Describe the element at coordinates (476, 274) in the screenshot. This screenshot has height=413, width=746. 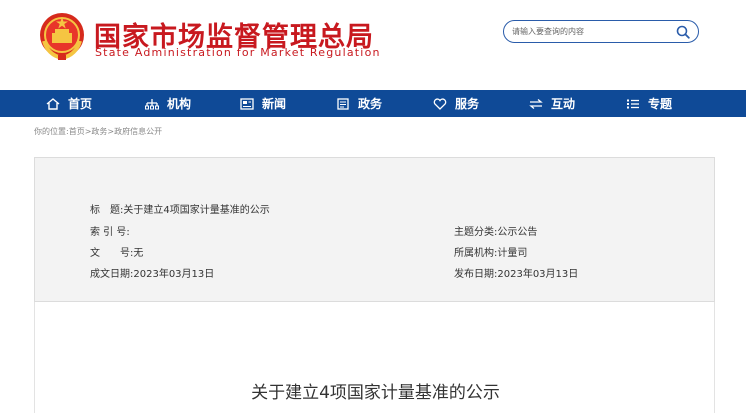
I see `info-published-label: 发布日期:` at that location.